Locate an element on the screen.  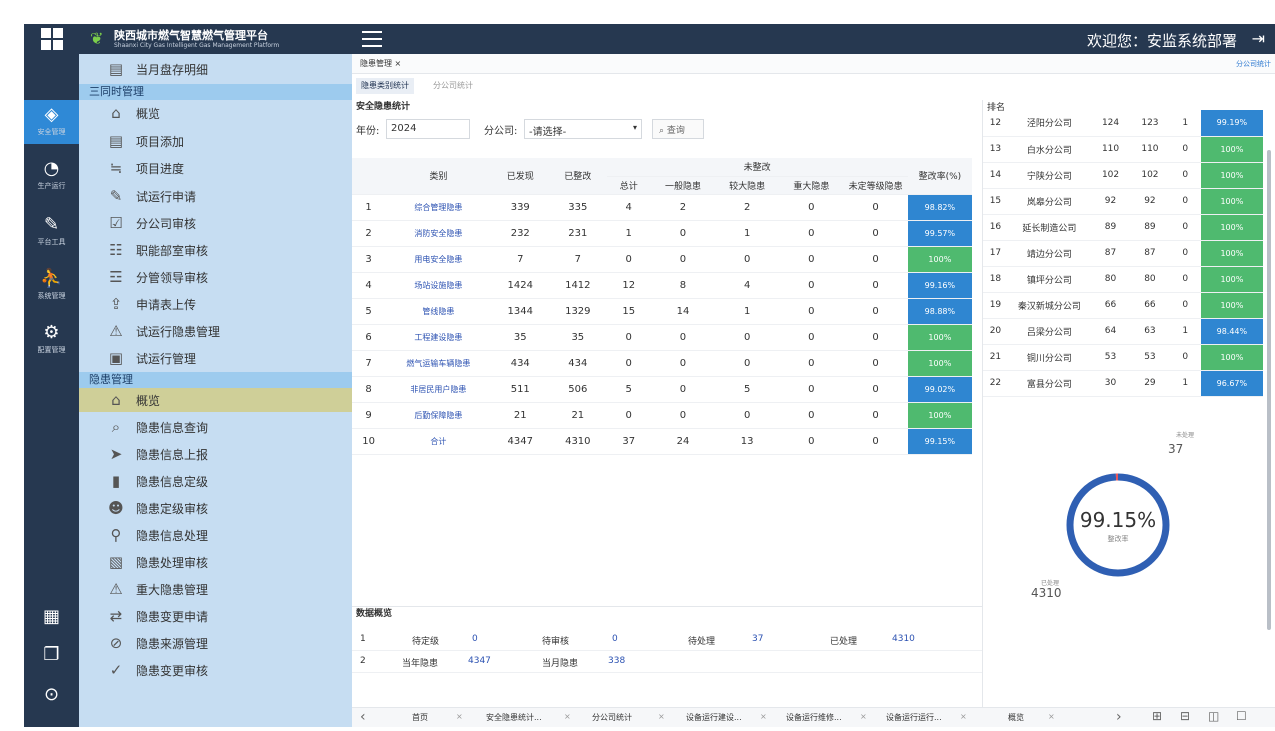
menu-item: ≒ 项目进度 is located at coordinates (215, 168).